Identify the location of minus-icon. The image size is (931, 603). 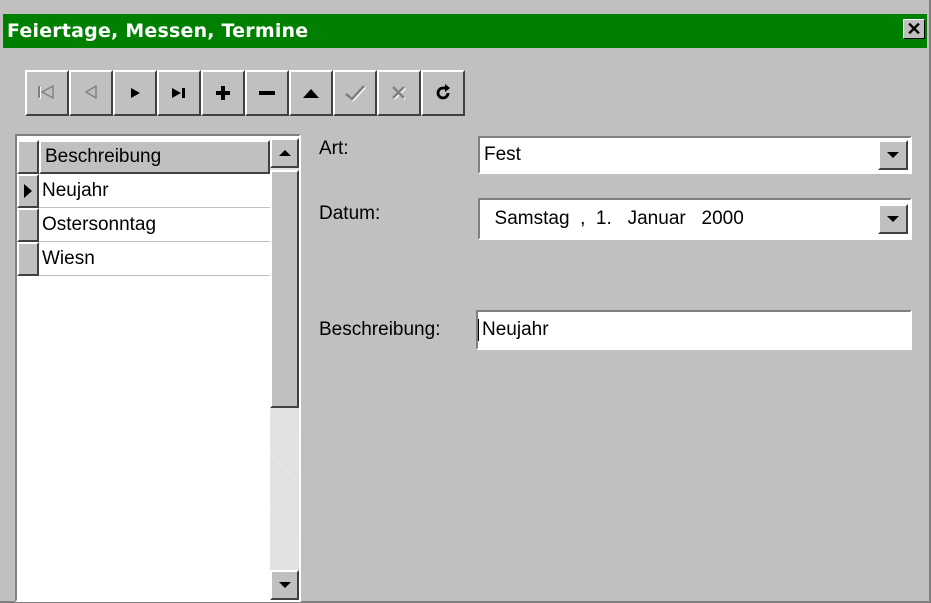
(267, 93).